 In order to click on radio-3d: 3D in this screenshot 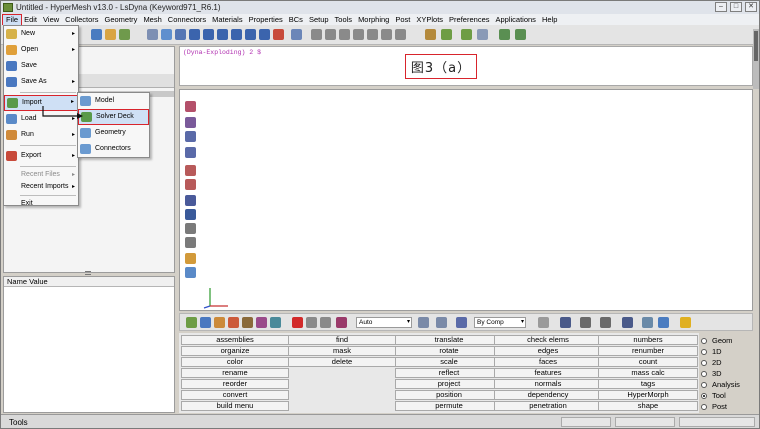, I will do `click(729, 373)`.